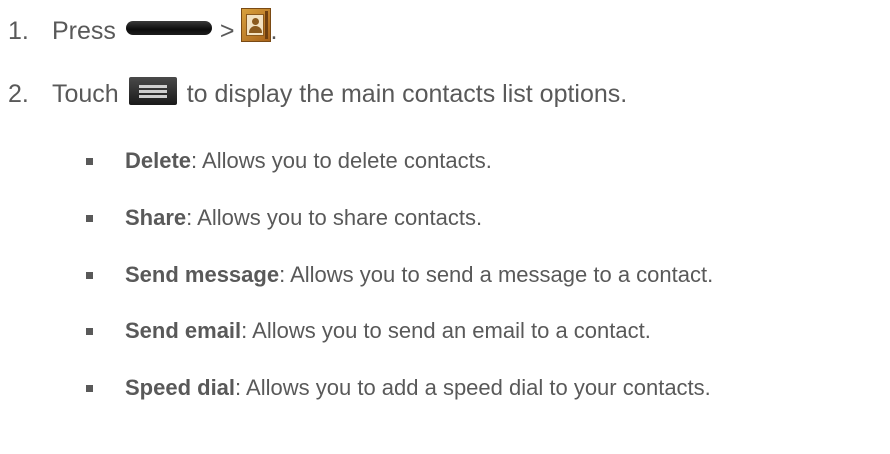 The width and height of the screenshot is (890, 454). I want to click on contacts-app-icon, so click(255, 25).